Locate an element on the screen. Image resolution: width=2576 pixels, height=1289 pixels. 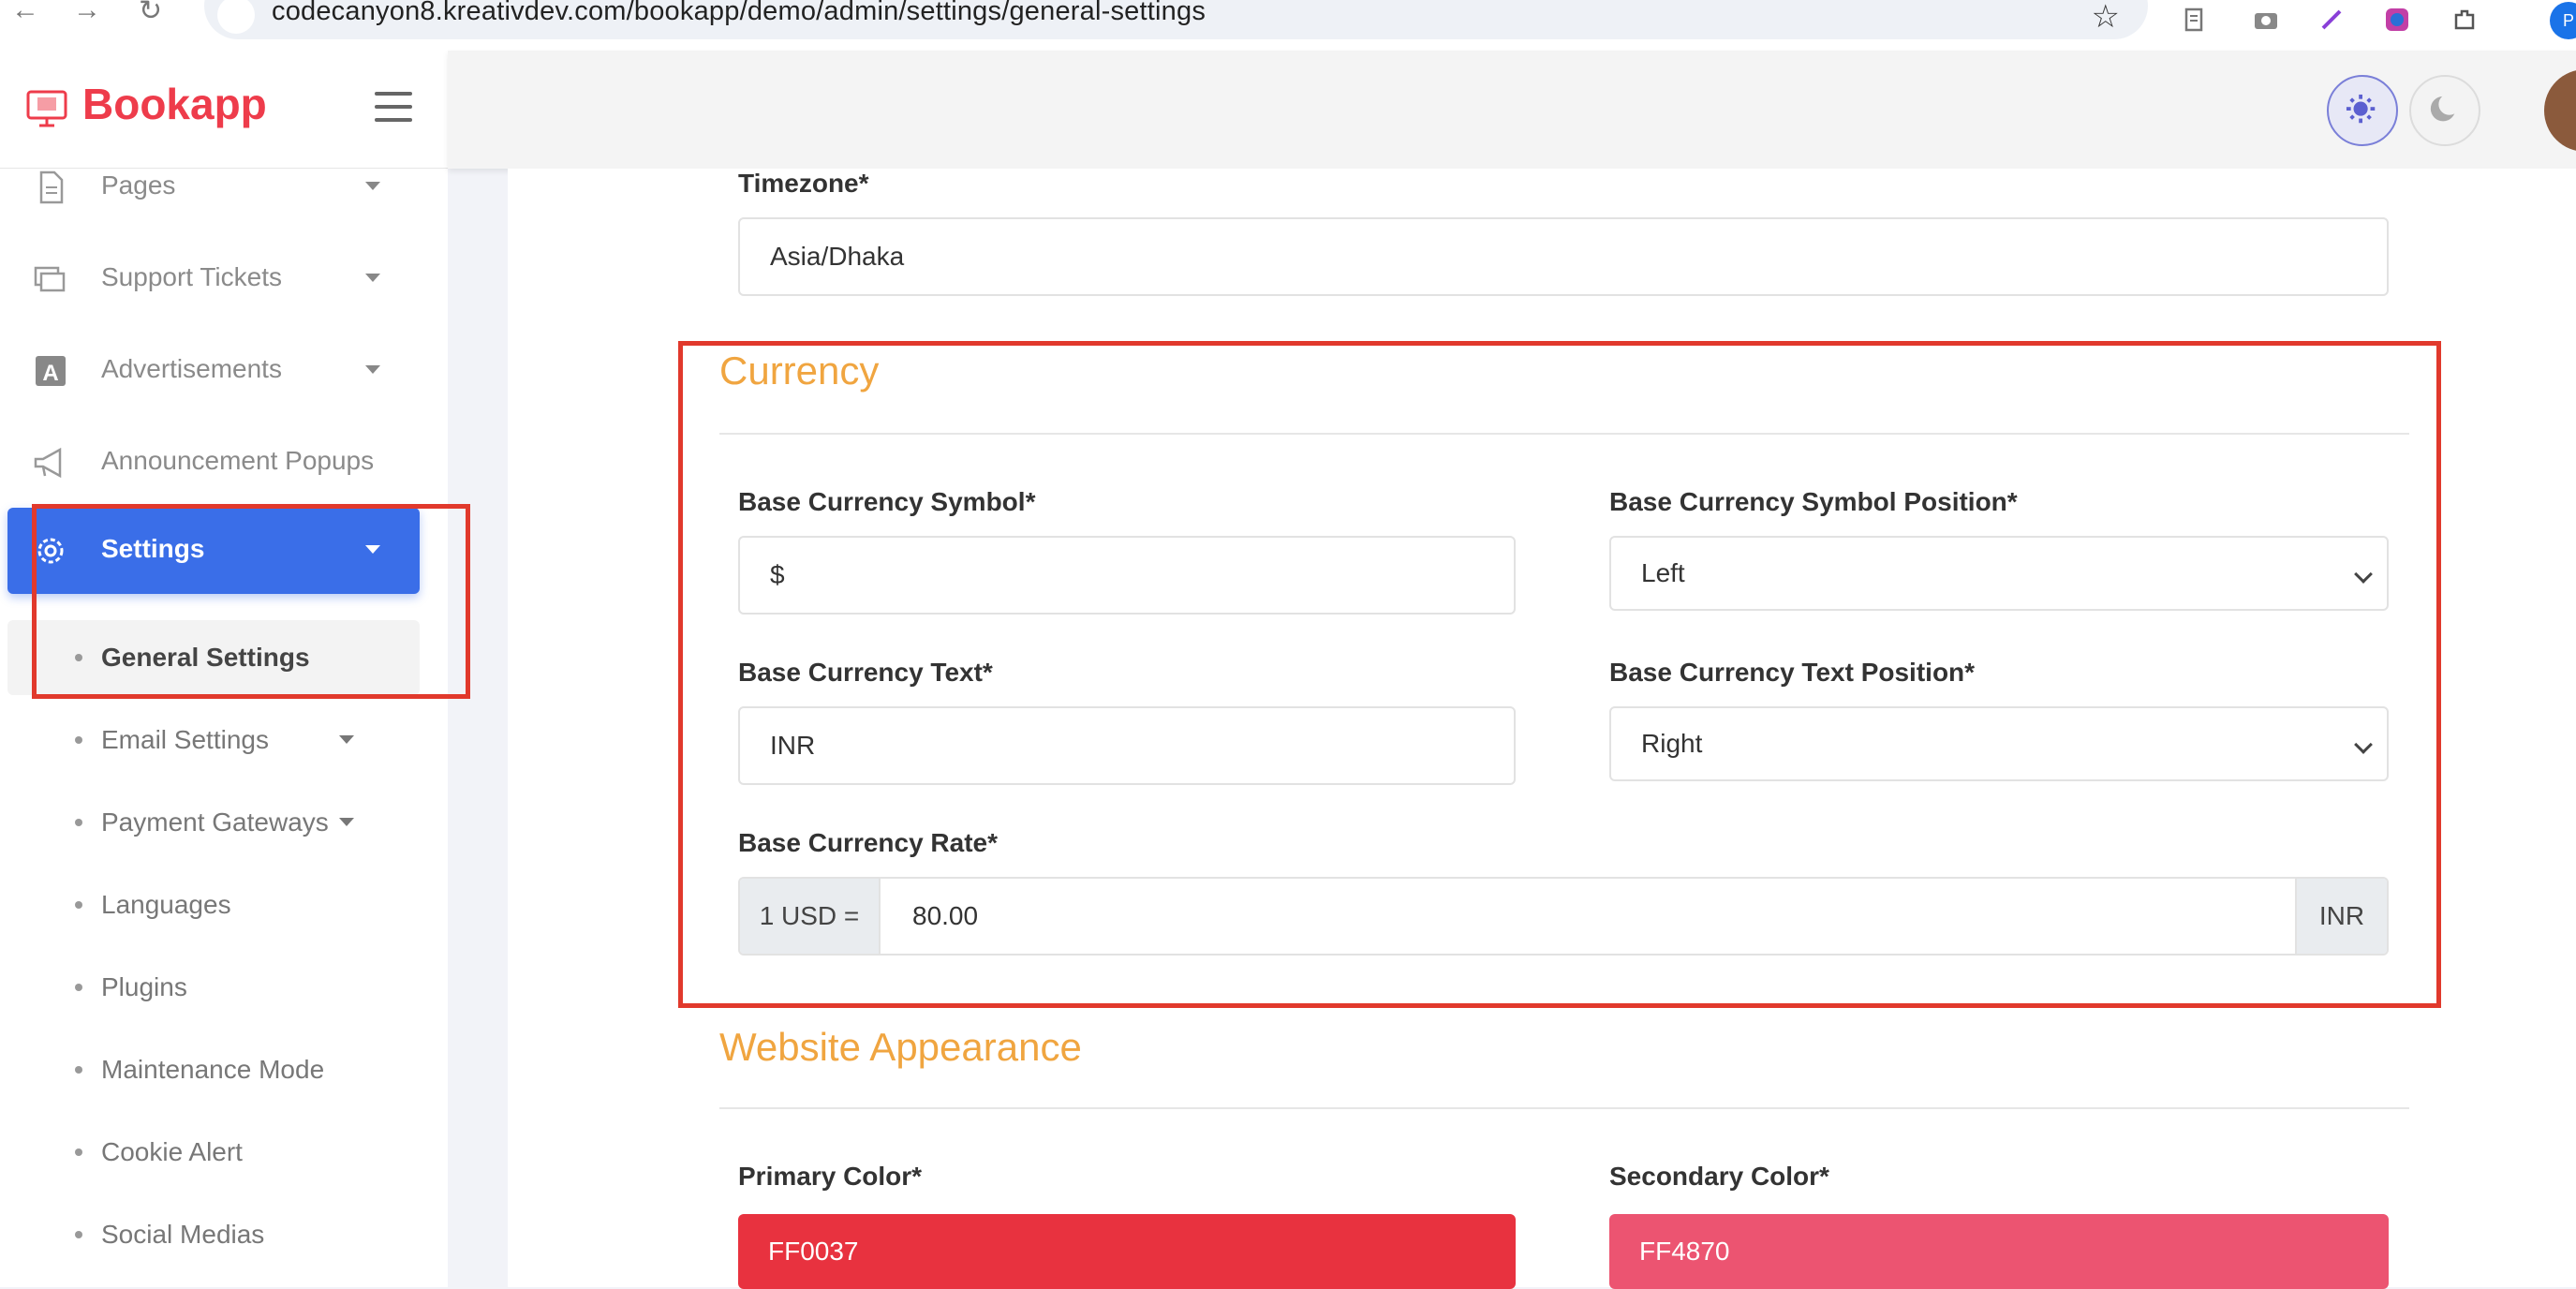
camera-icon is located at coordinates (2266, 20).